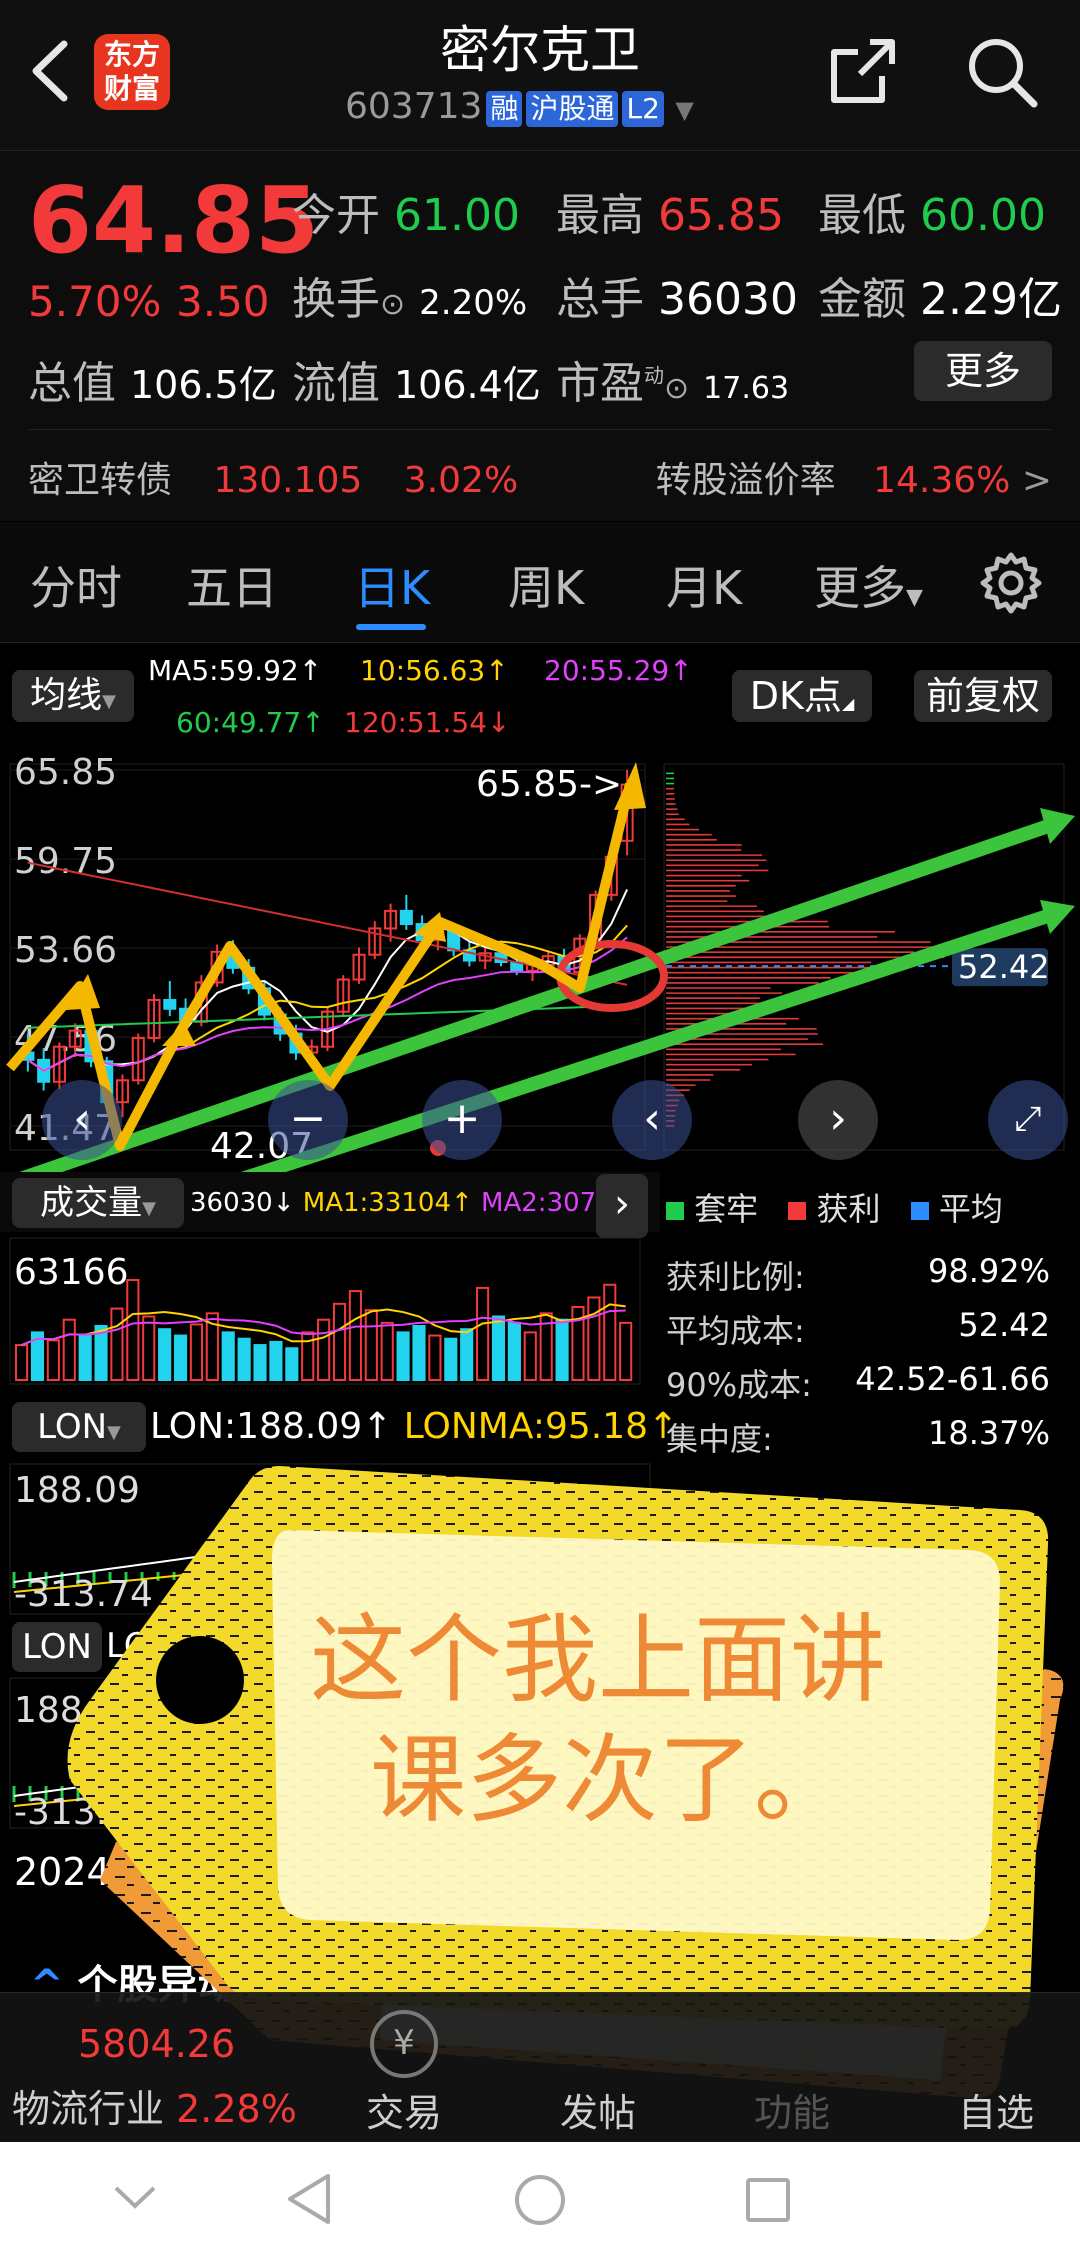  What do you see at coordinates (132, 72) in the screenshot?
I see `app-logo: 东方 财富` at bounding box center [132, 72].